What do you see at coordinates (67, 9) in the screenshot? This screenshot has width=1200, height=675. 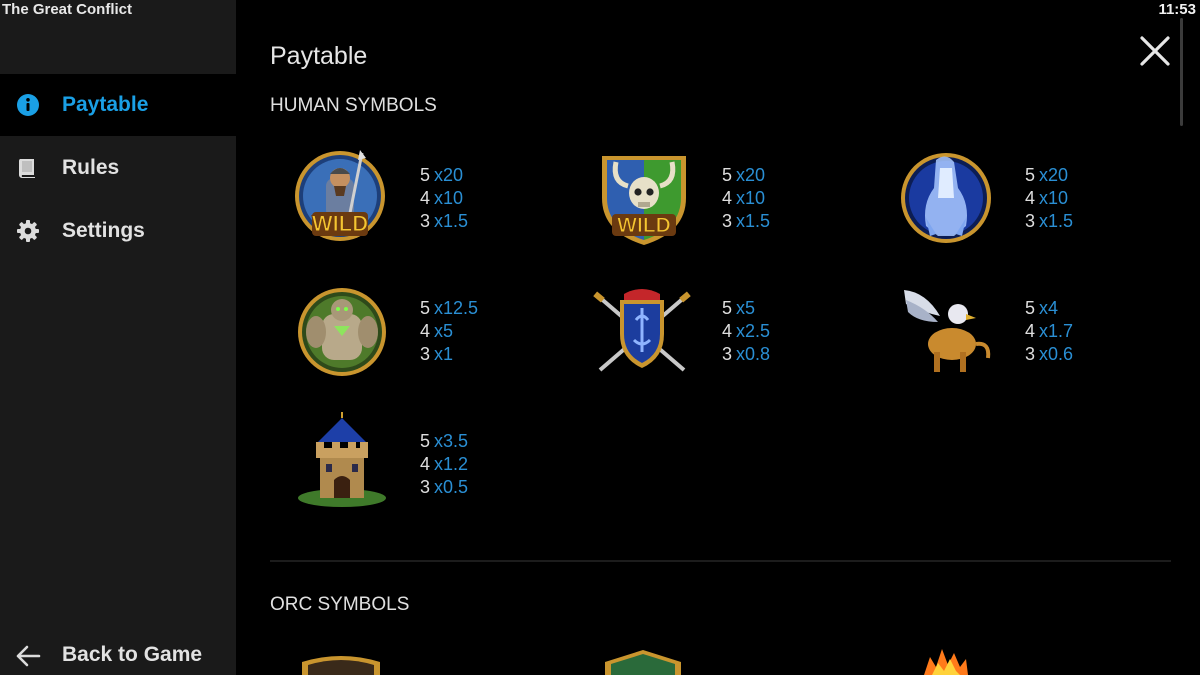 I see `app-title: The Great Conflict` at bounding box center [67, 9].